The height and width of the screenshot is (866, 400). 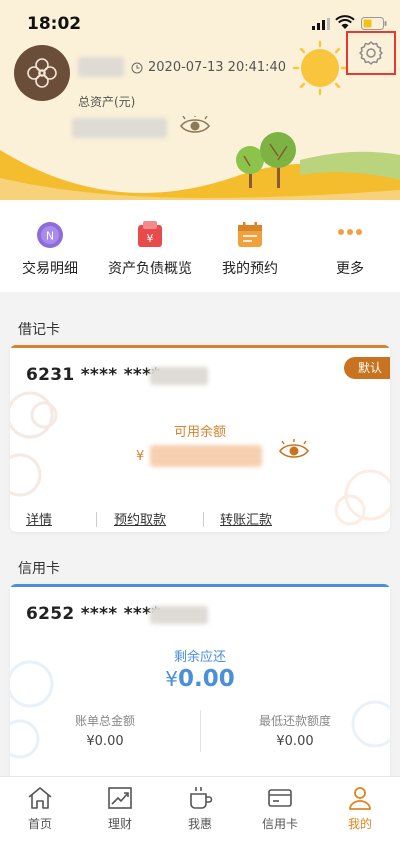 I want to click on tab-benefits: 我惠, so click(x=200, y=807).